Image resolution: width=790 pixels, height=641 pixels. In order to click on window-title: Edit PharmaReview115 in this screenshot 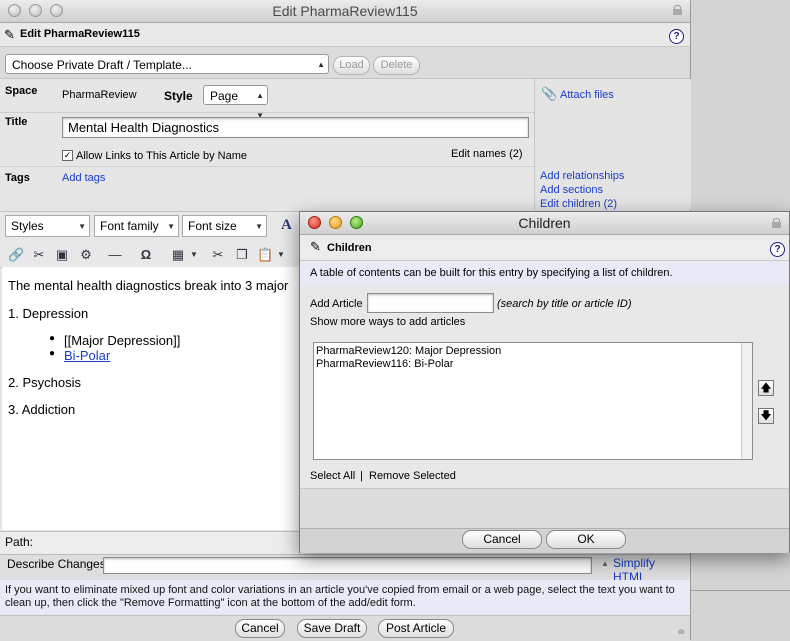, I will do `click(345, 11)`.